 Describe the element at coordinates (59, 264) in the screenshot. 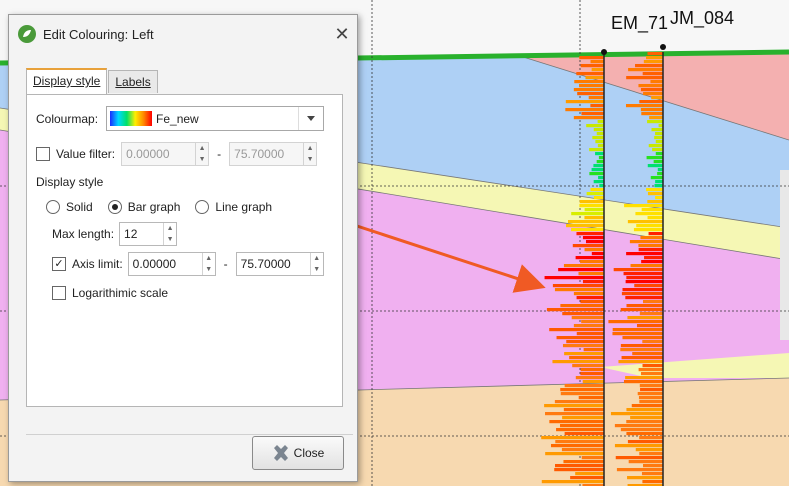

I see `axis-limit-checkbox: ✓` at that location.